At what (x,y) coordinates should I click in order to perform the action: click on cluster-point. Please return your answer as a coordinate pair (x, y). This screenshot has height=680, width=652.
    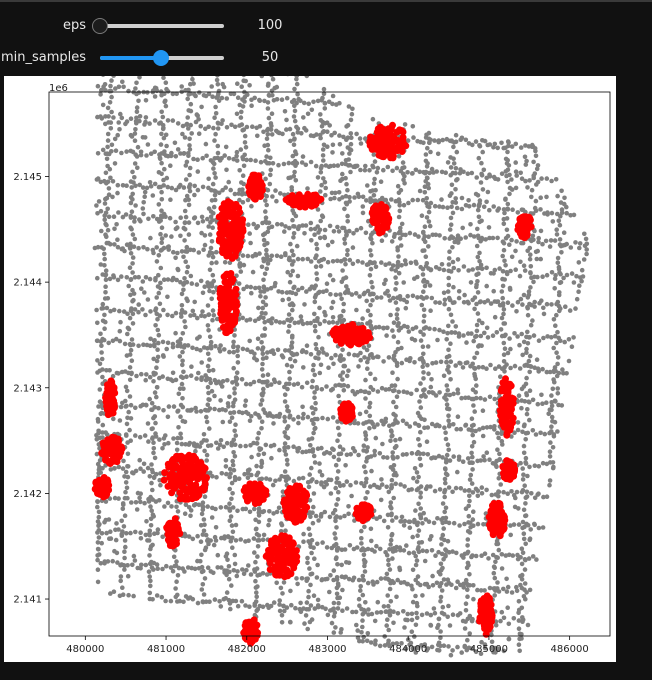
    Looking at the image, I should click on (388, 134).